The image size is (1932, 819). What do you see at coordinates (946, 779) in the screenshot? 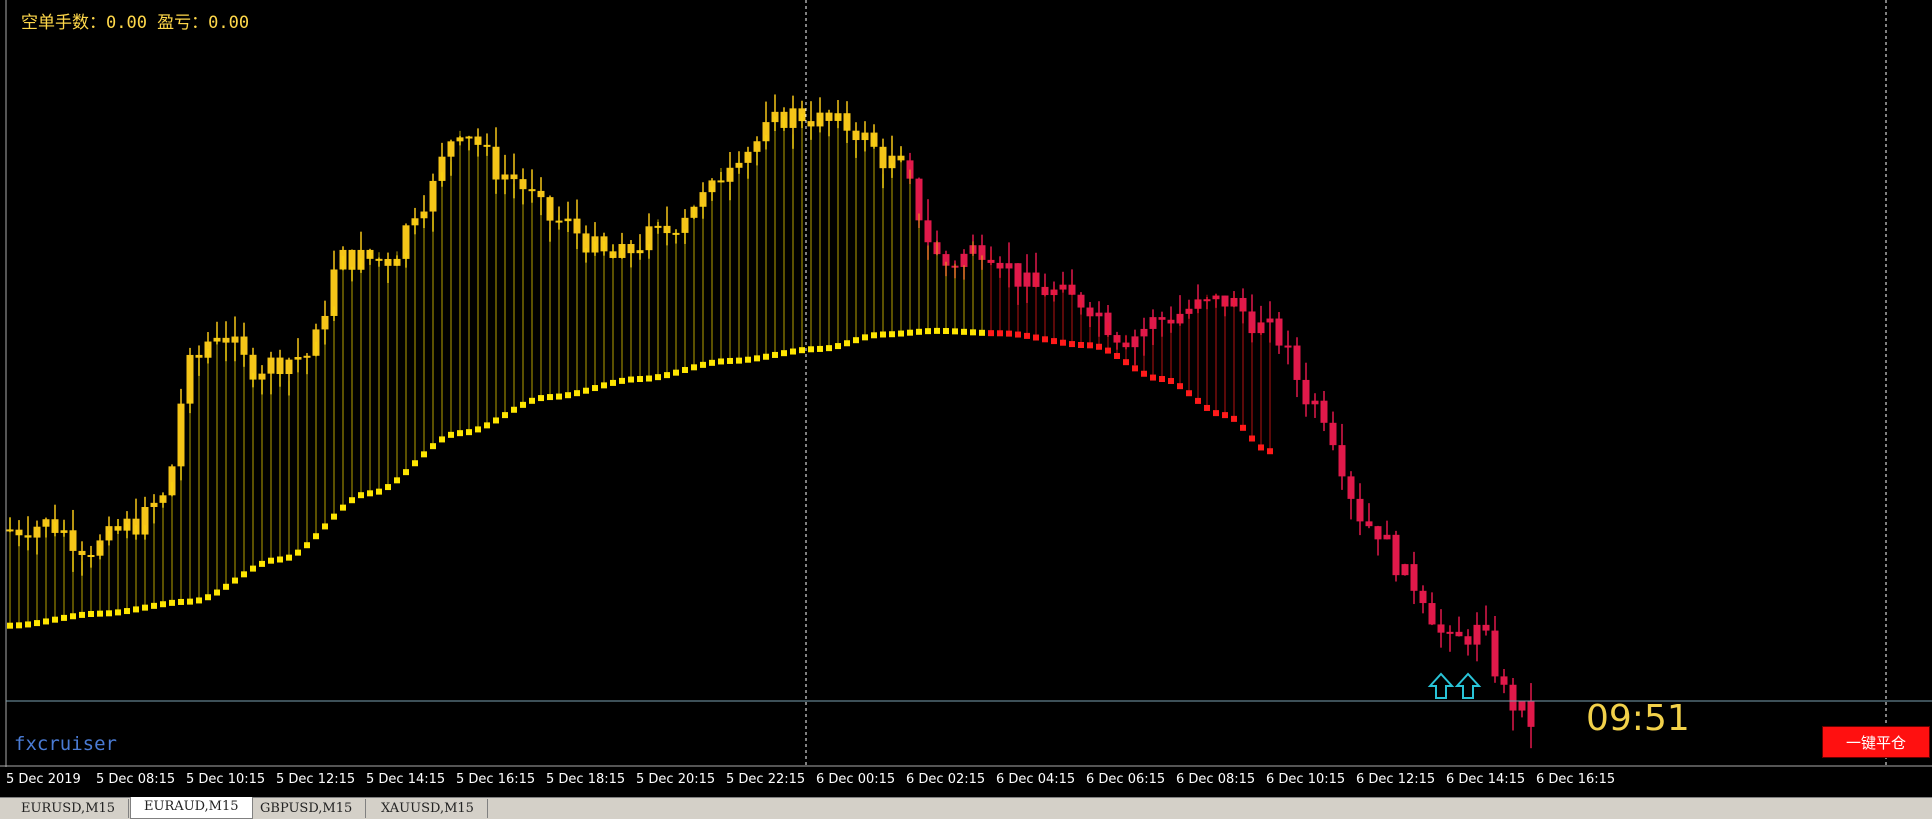
I see `time-axis-label: 6 Dec 02:15` at bounding box center [946, 779].